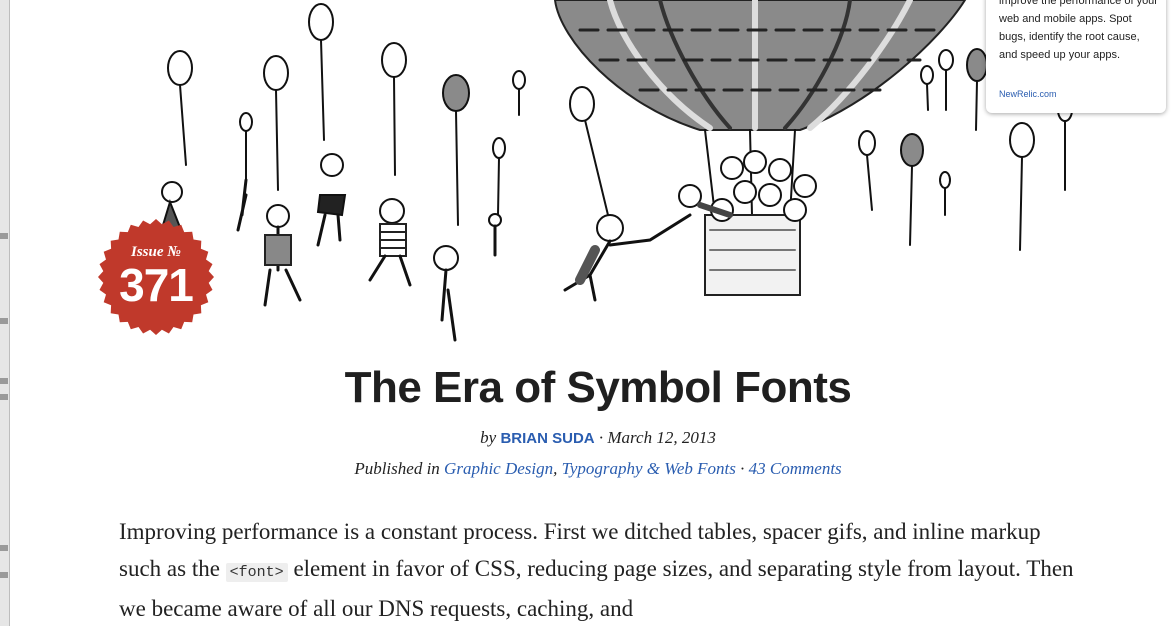 The width and height of the screenshot is (1172, 628). Describe the element at coordinates (649, 468) in the screenshot. I see `category-link-typography: Typography & Web Fonts` at that location.